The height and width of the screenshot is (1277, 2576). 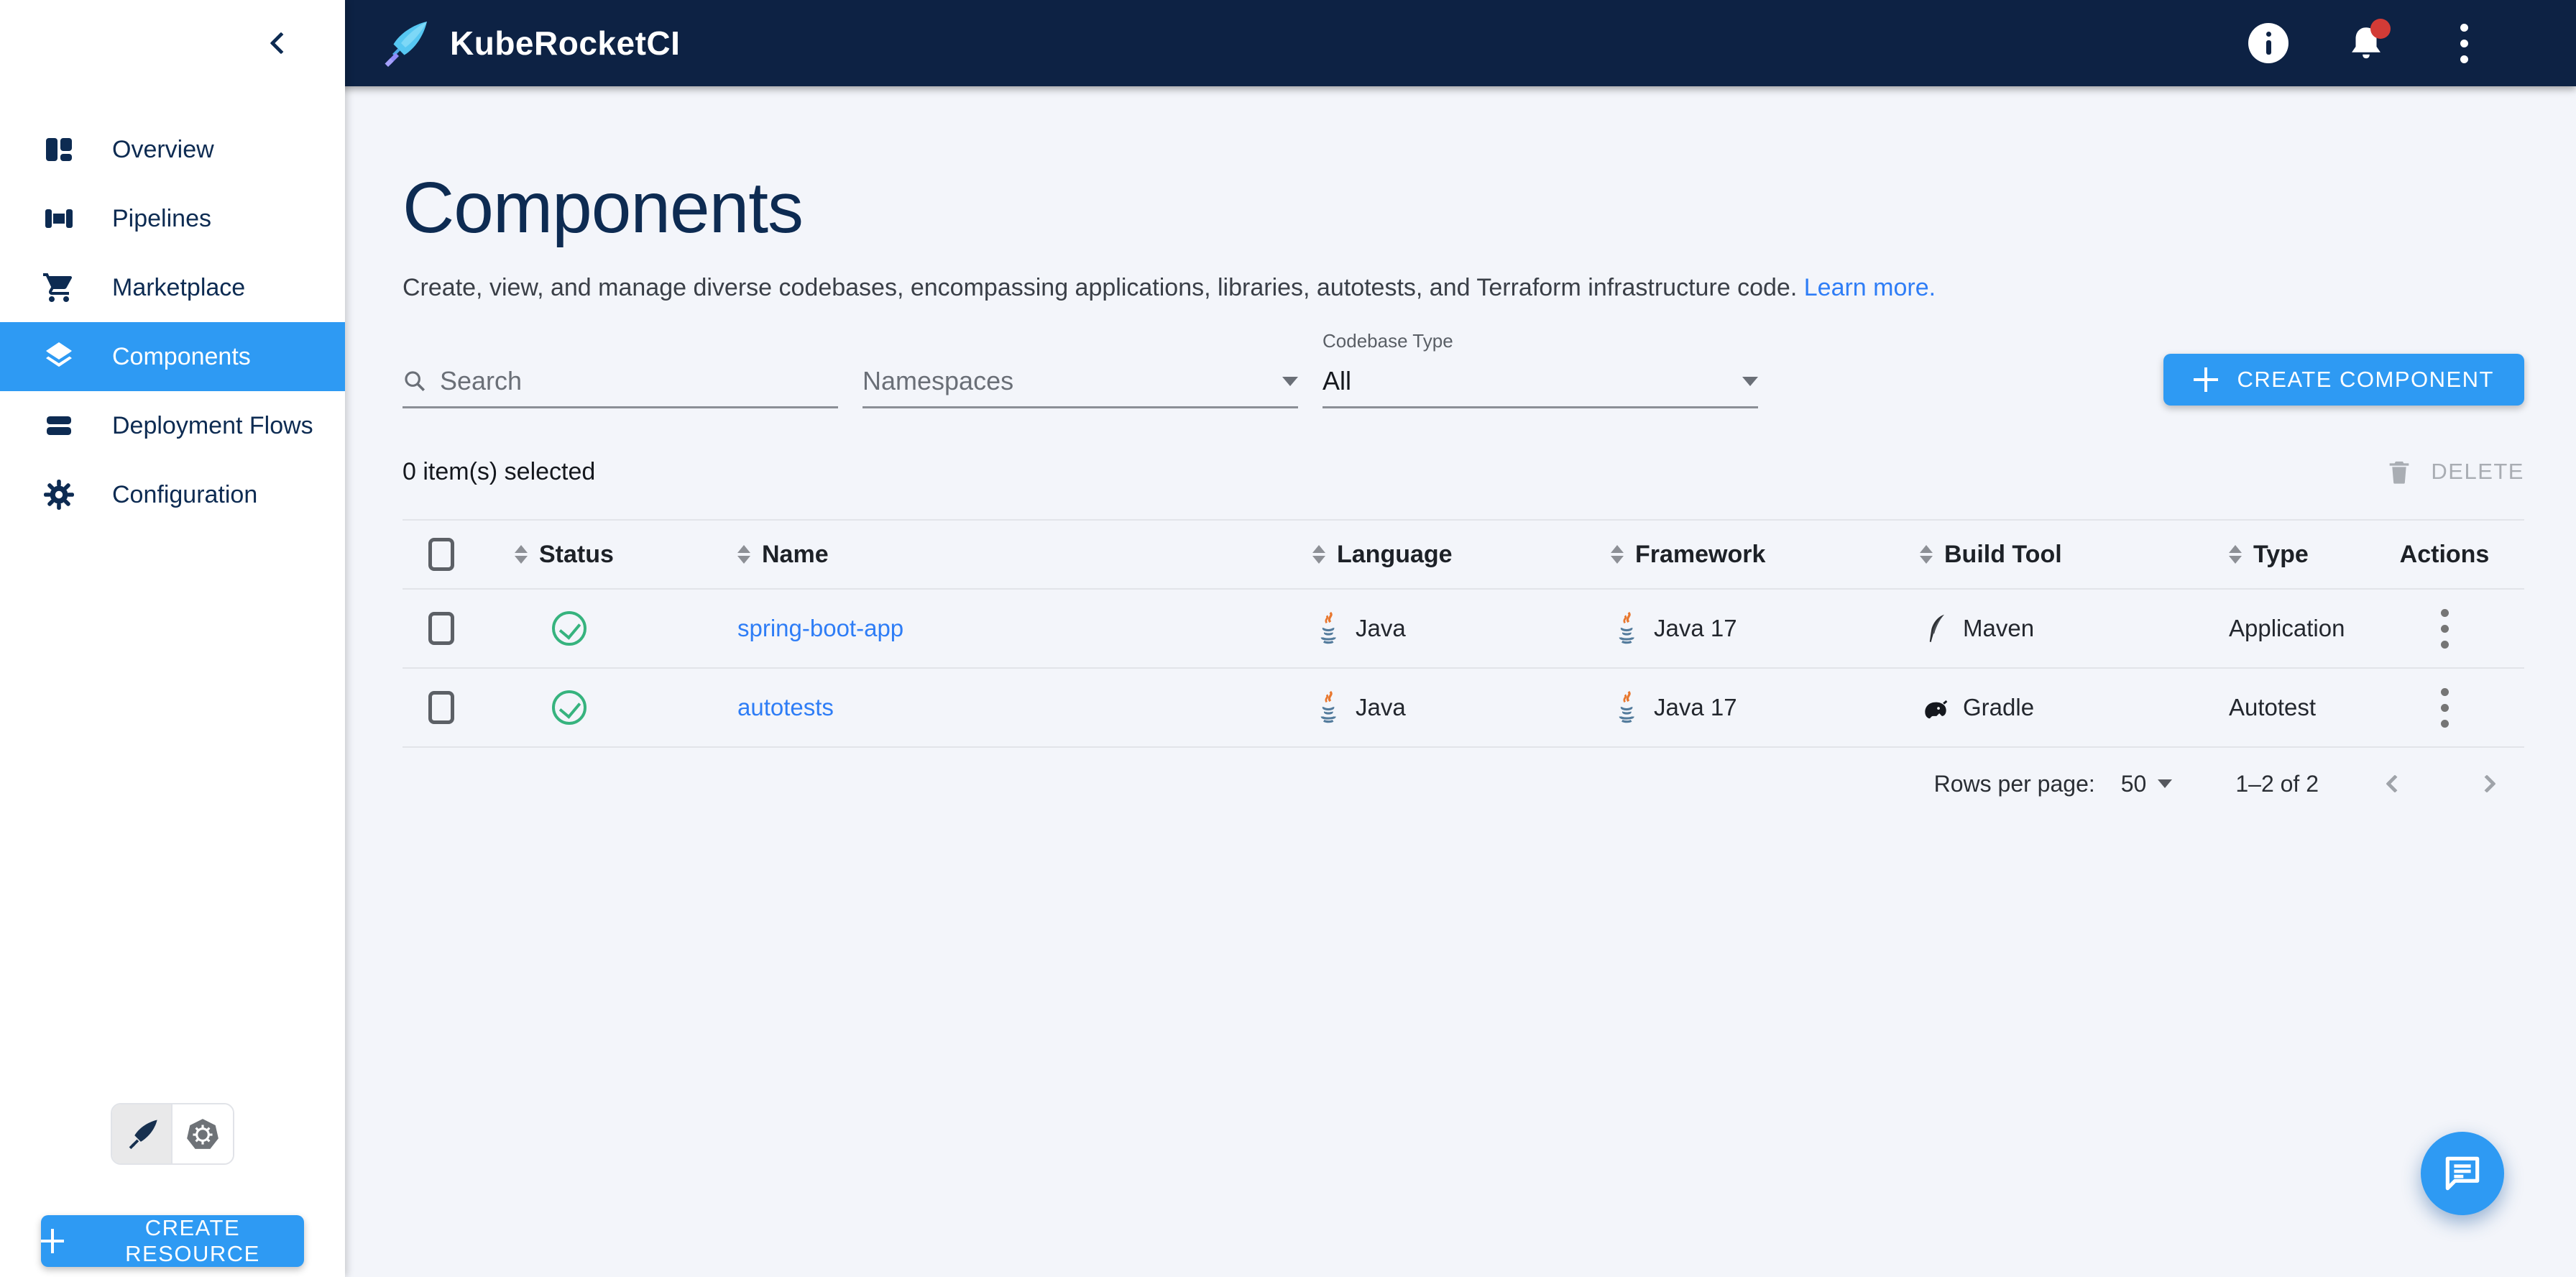 What do you see at coordinates (2380, 29) in the screenshot?
I see `notification-badge` at bounding box center [2380, 29].